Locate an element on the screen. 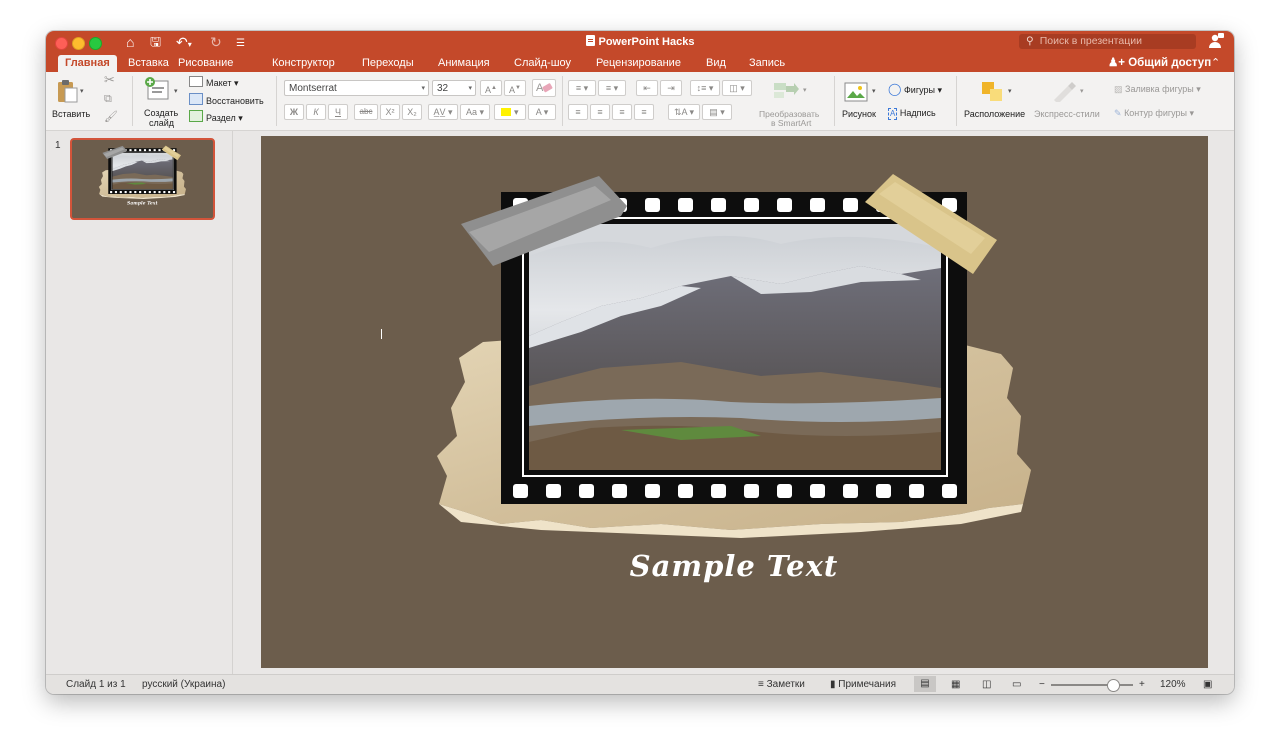 This screenshot has width=1280, height=755. italic-button: К is located at coordinates (316, 112).